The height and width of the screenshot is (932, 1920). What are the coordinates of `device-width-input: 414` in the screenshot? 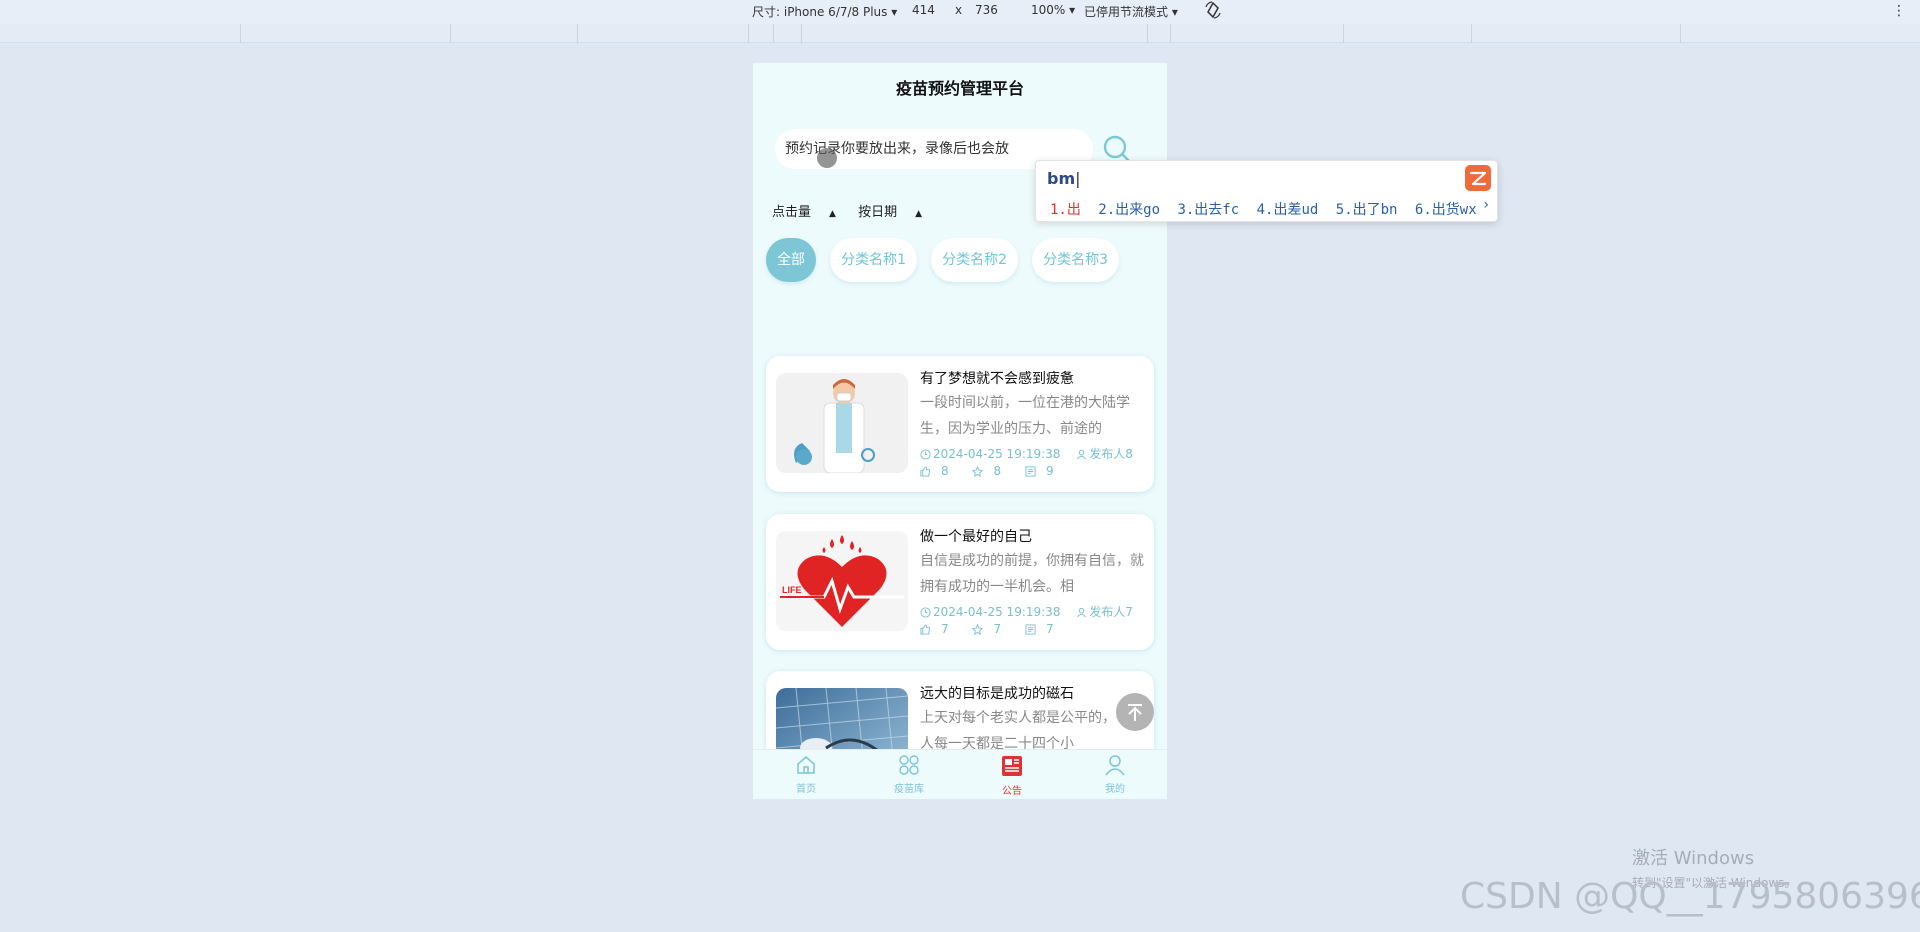 It's located at (923, 10).